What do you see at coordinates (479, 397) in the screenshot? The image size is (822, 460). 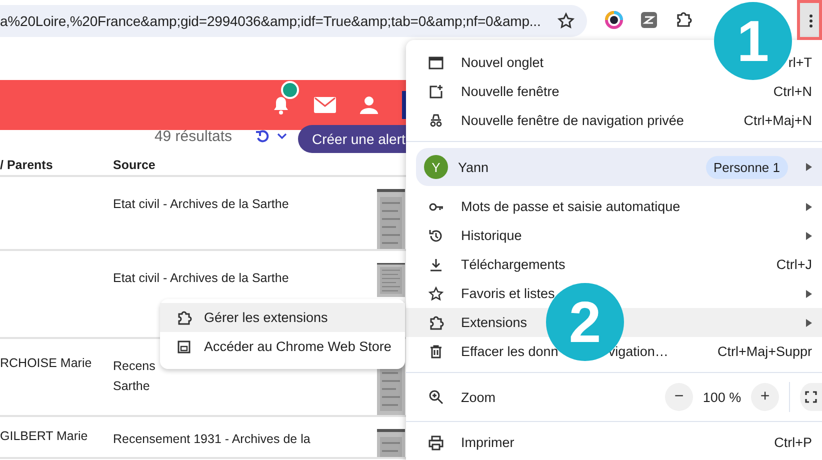 I see `zoom-label: Zoom` at bounding box center [479, 397].